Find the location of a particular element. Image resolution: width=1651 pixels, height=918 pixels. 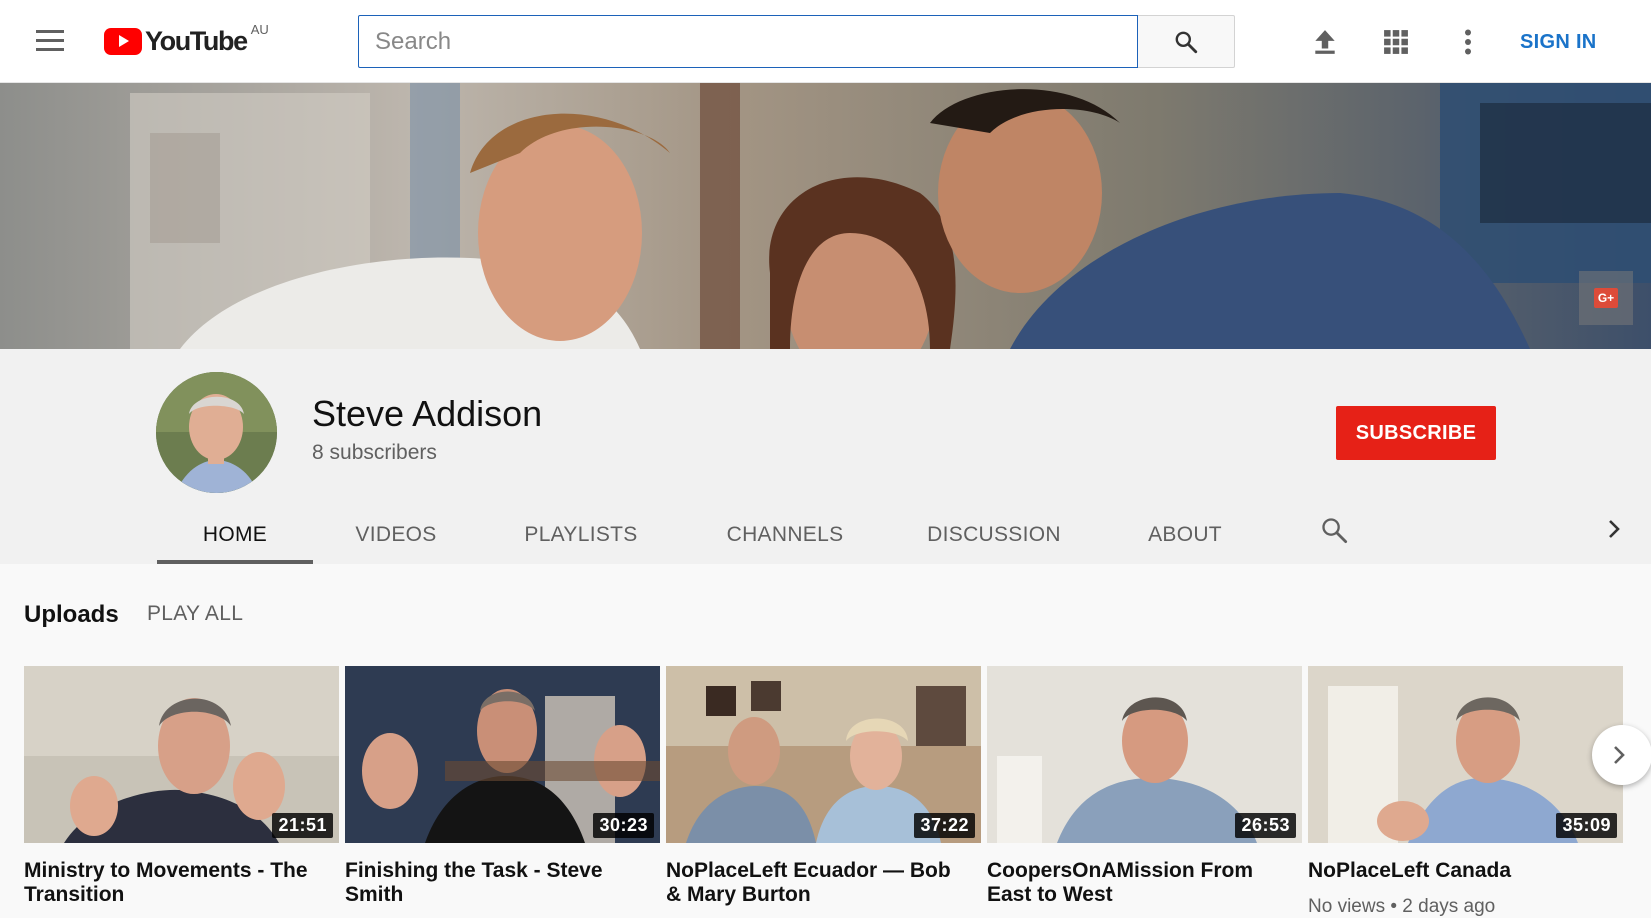

video-duration: 26:53 is located at coordinates (1265, 825).